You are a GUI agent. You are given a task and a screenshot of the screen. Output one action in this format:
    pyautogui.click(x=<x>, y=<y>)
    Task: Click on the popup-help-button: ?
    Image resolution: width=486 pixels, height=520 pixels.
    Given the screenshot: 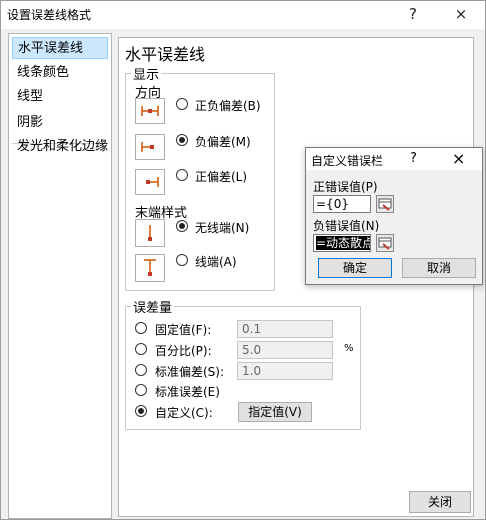 What is the action you would take?
    pyautogui.click(x=413, y=158)
    